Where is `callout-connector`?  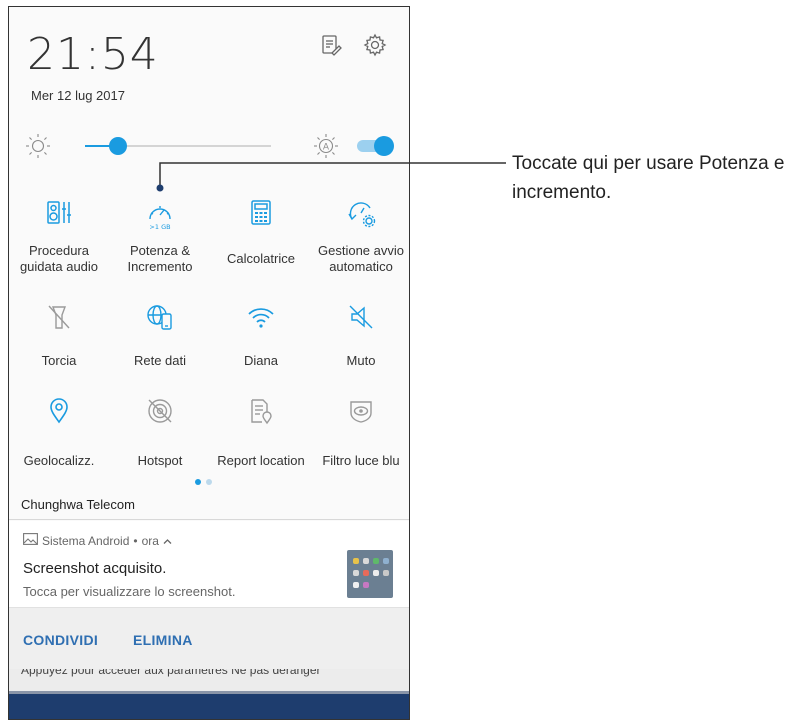 callout-connector is located at coordinates (331, 177).